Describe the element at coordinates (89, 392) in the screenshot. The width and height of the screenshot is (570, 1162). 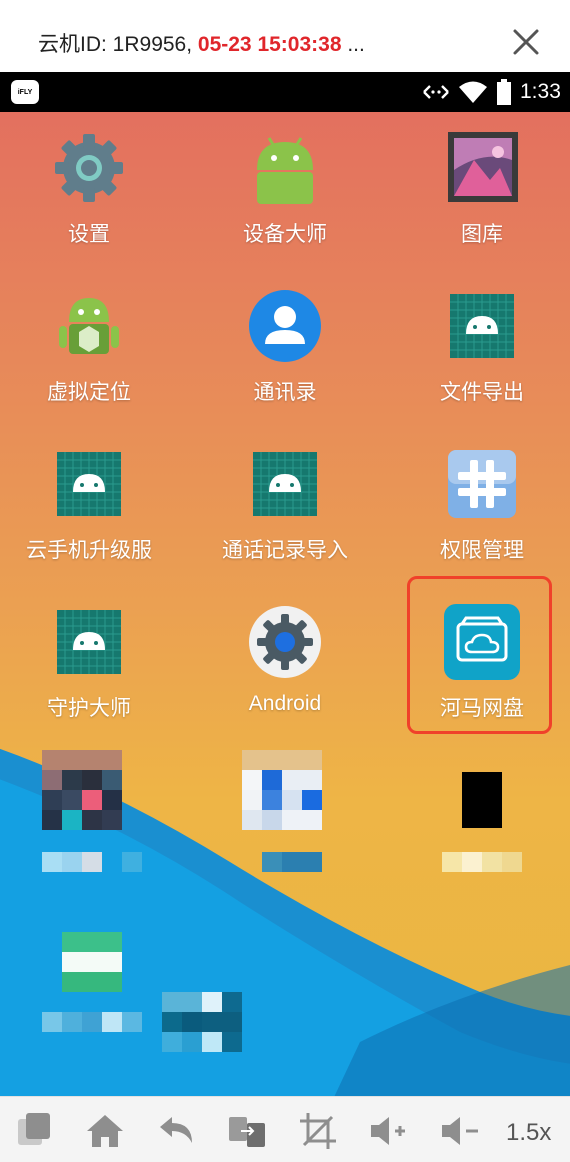
I see `app-label: 虚拟定位` at that location.